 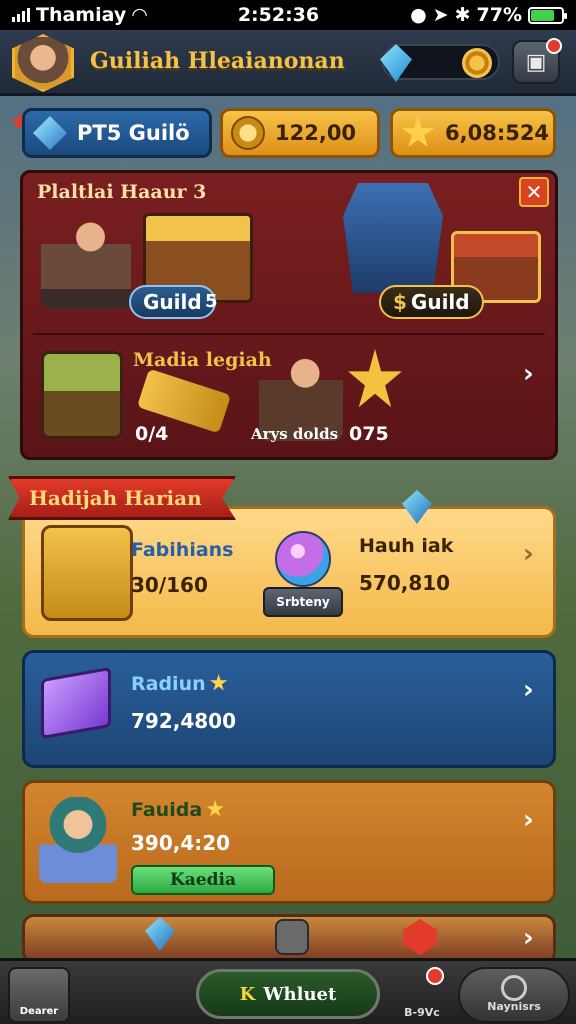 What do you see at coordinates (462, 15) in the screenshot?
I see `bluetooth-icon: ✱` at bounding box center [462, 15].